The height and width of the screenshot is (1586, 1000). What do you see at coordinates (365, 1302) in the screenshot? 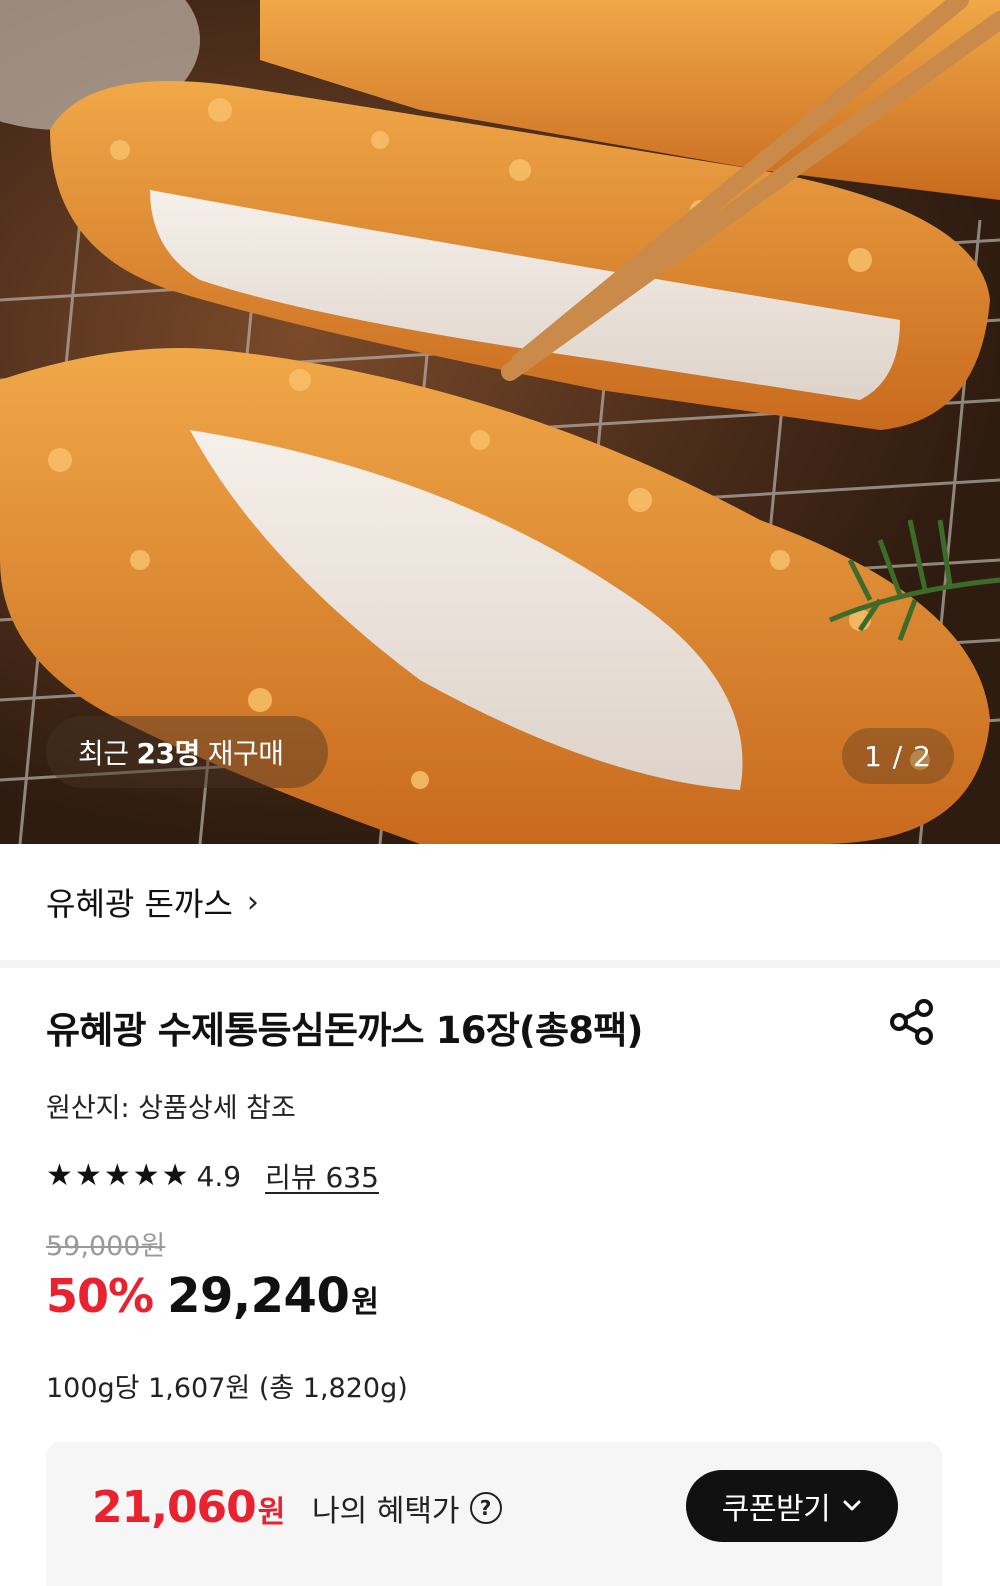
I see `sale-price-currency: 원` at bounding box center [365, 1302].